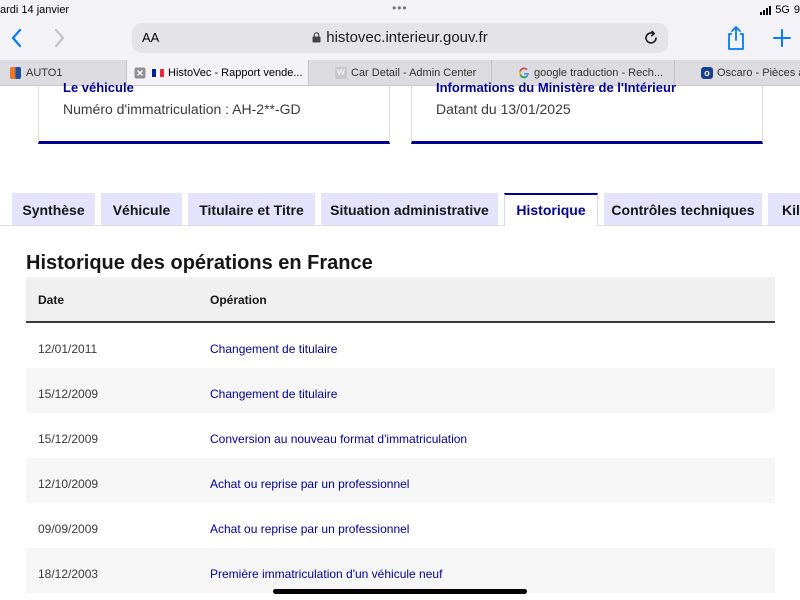 This screenshot has height=600, width=800. I want to click on table-row: 15/12/2009 Changement de titulaire, so click(400, 390).